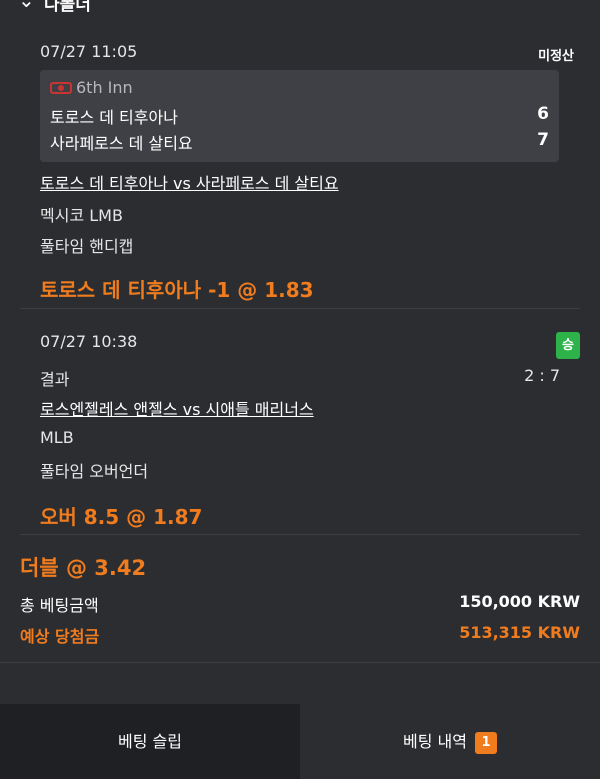  I want to click on match-link: 토로스 데 티후아나 vs 사라페로스 데 살티요, so click(189, 182).